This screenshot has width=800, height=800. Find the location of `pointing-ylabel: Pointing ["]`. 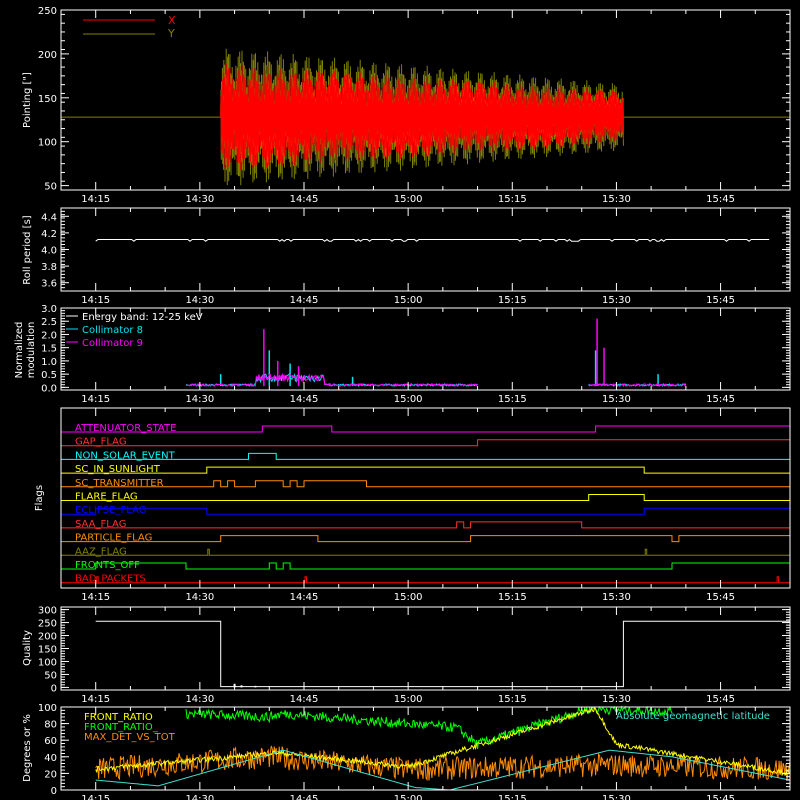

pointing-ylabel: Pointing ["] is located at coordinates (27, 100).